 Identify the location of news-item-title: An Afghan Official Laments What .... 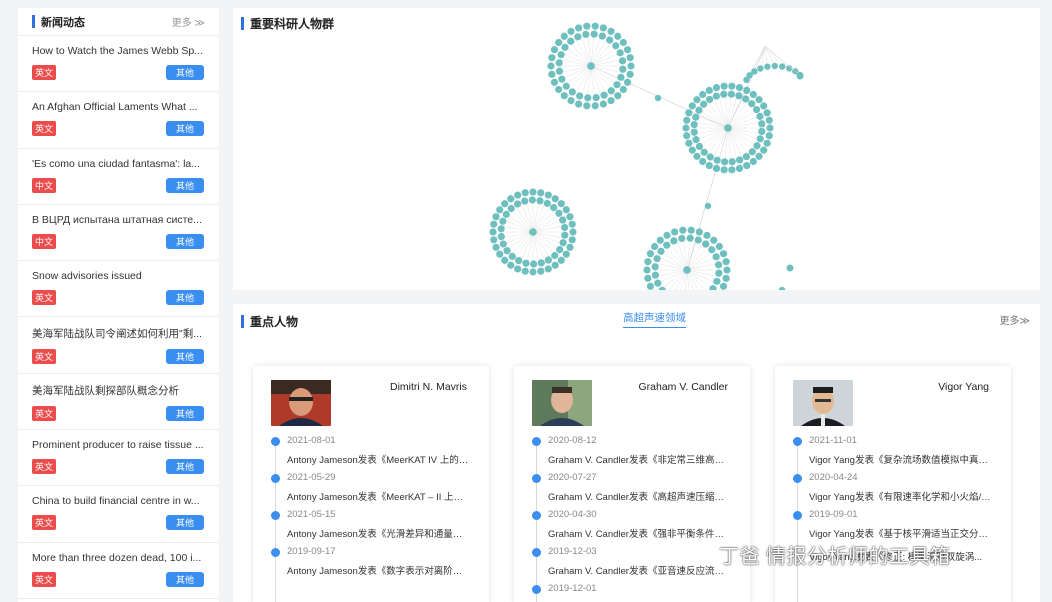
(118, 107).